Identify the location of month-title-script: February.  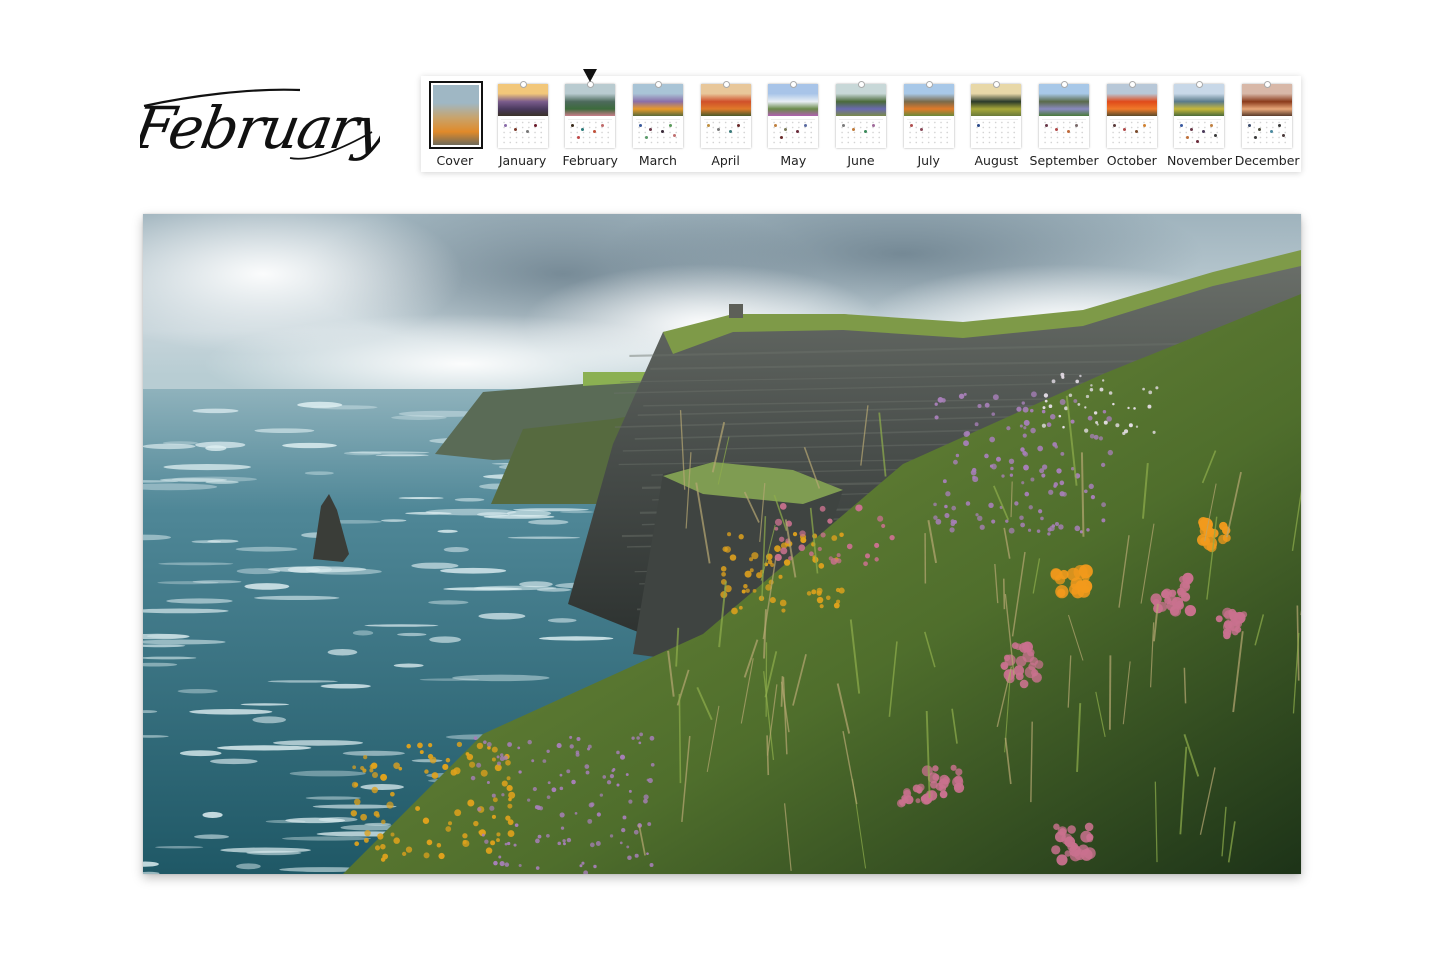
(261, 125).